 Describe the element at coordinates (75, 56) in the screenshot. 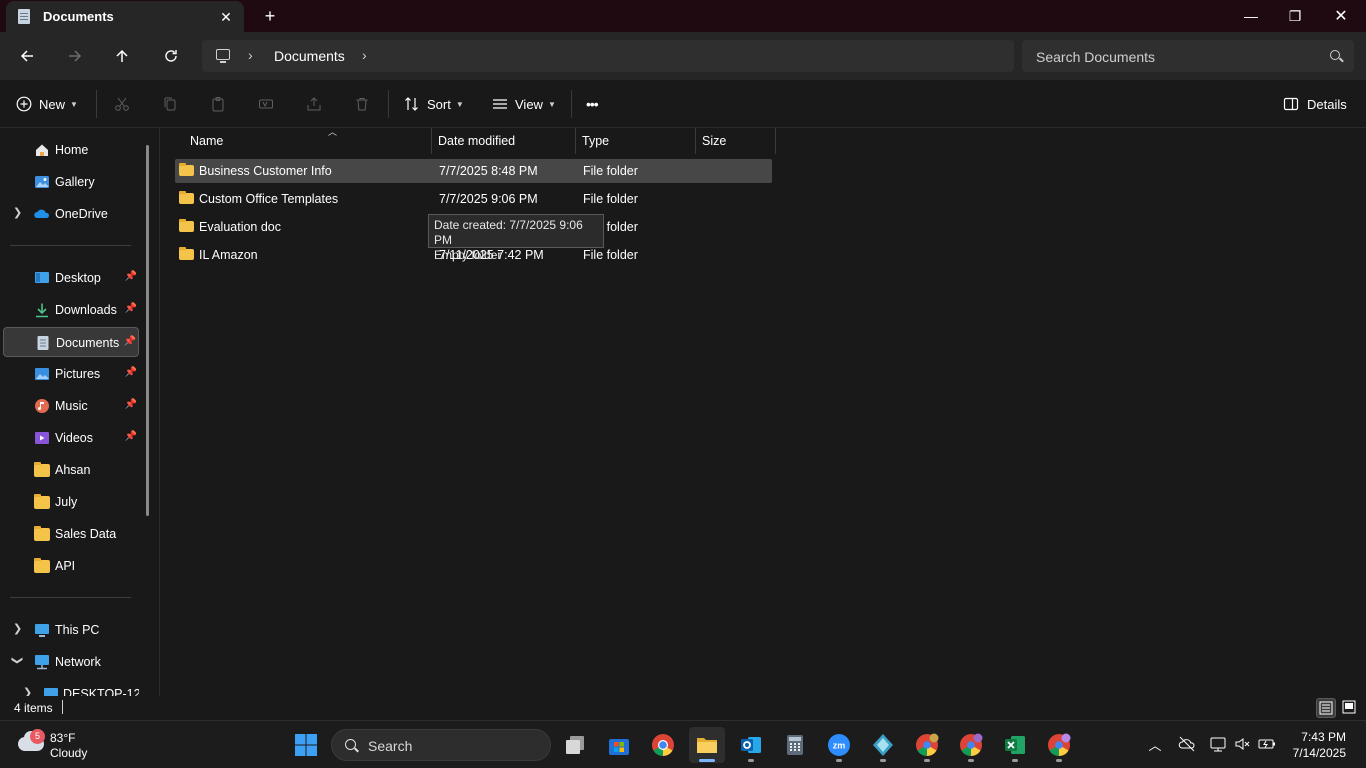

I see `forward-button` at that location.